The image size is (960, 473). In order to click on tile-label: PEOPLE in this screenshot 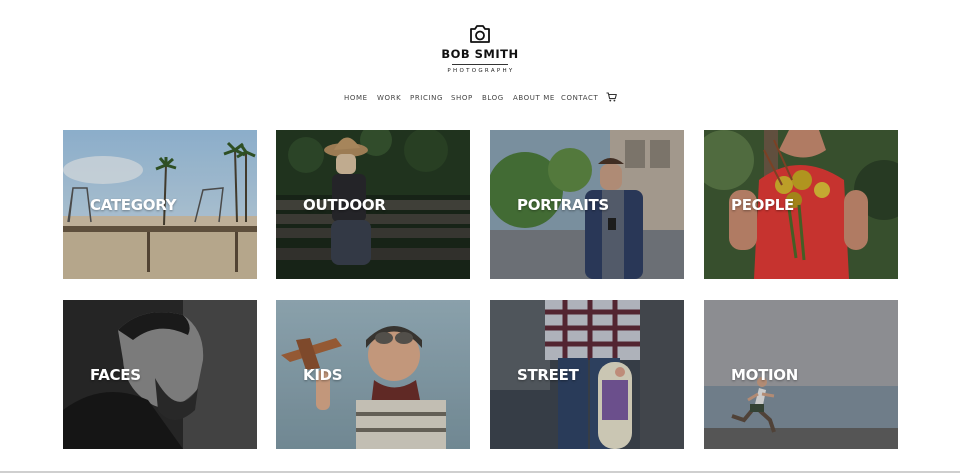, I will do `click(762, 205)`.